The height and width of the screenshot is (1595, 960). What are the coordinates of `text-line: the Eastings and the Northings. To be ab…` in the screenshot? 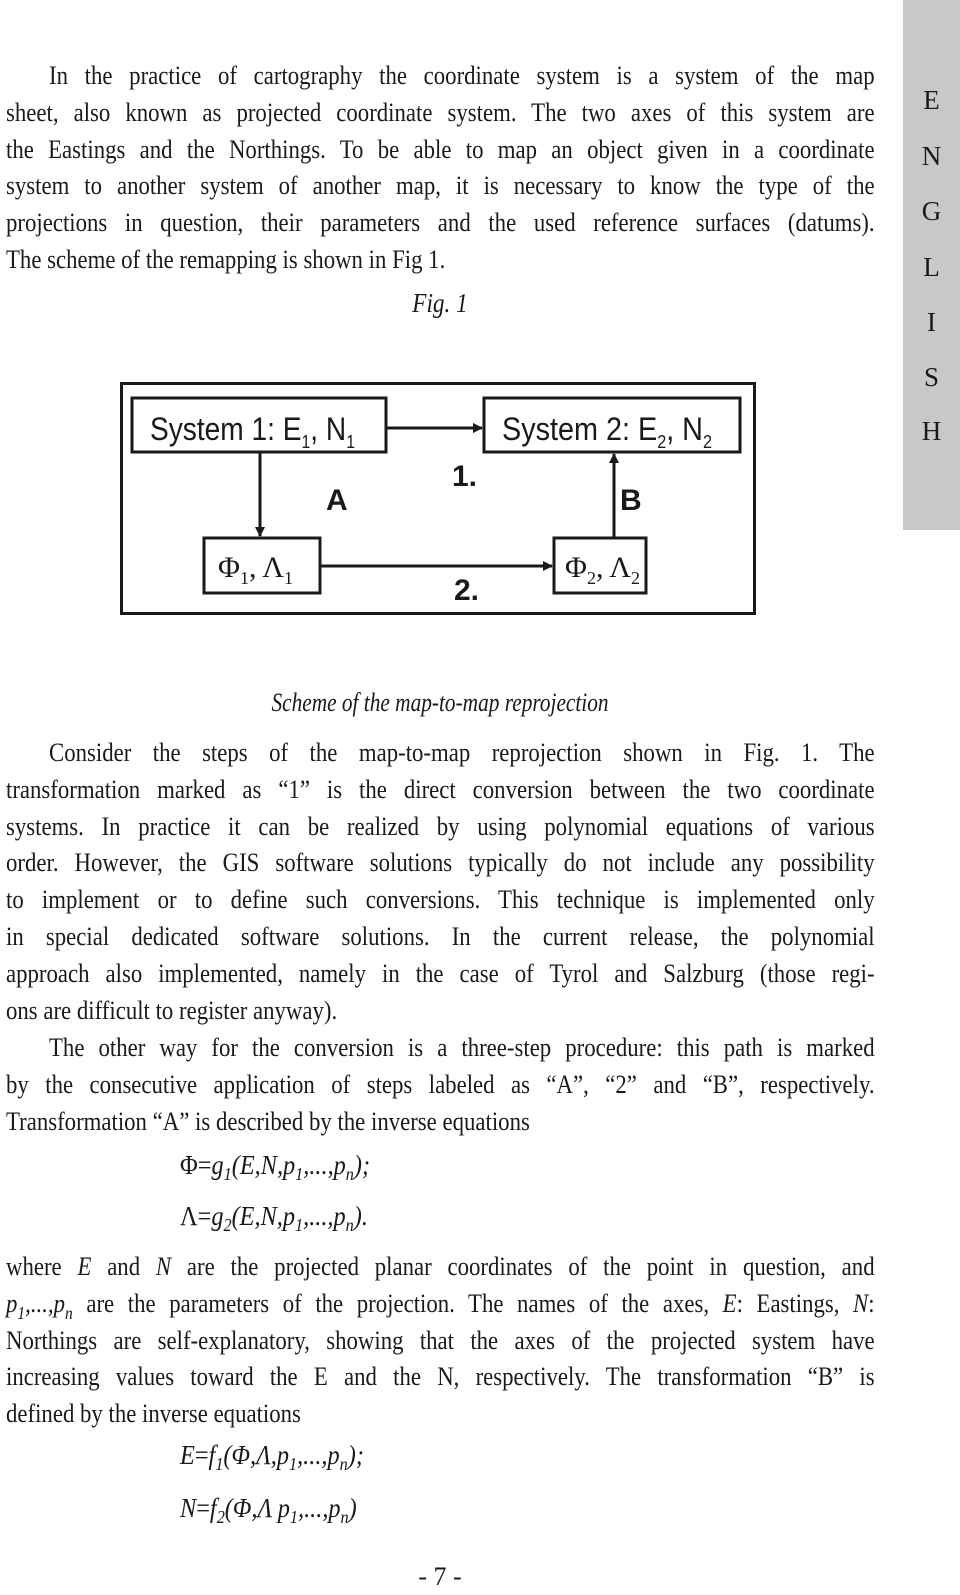 It's located at (440, 148).